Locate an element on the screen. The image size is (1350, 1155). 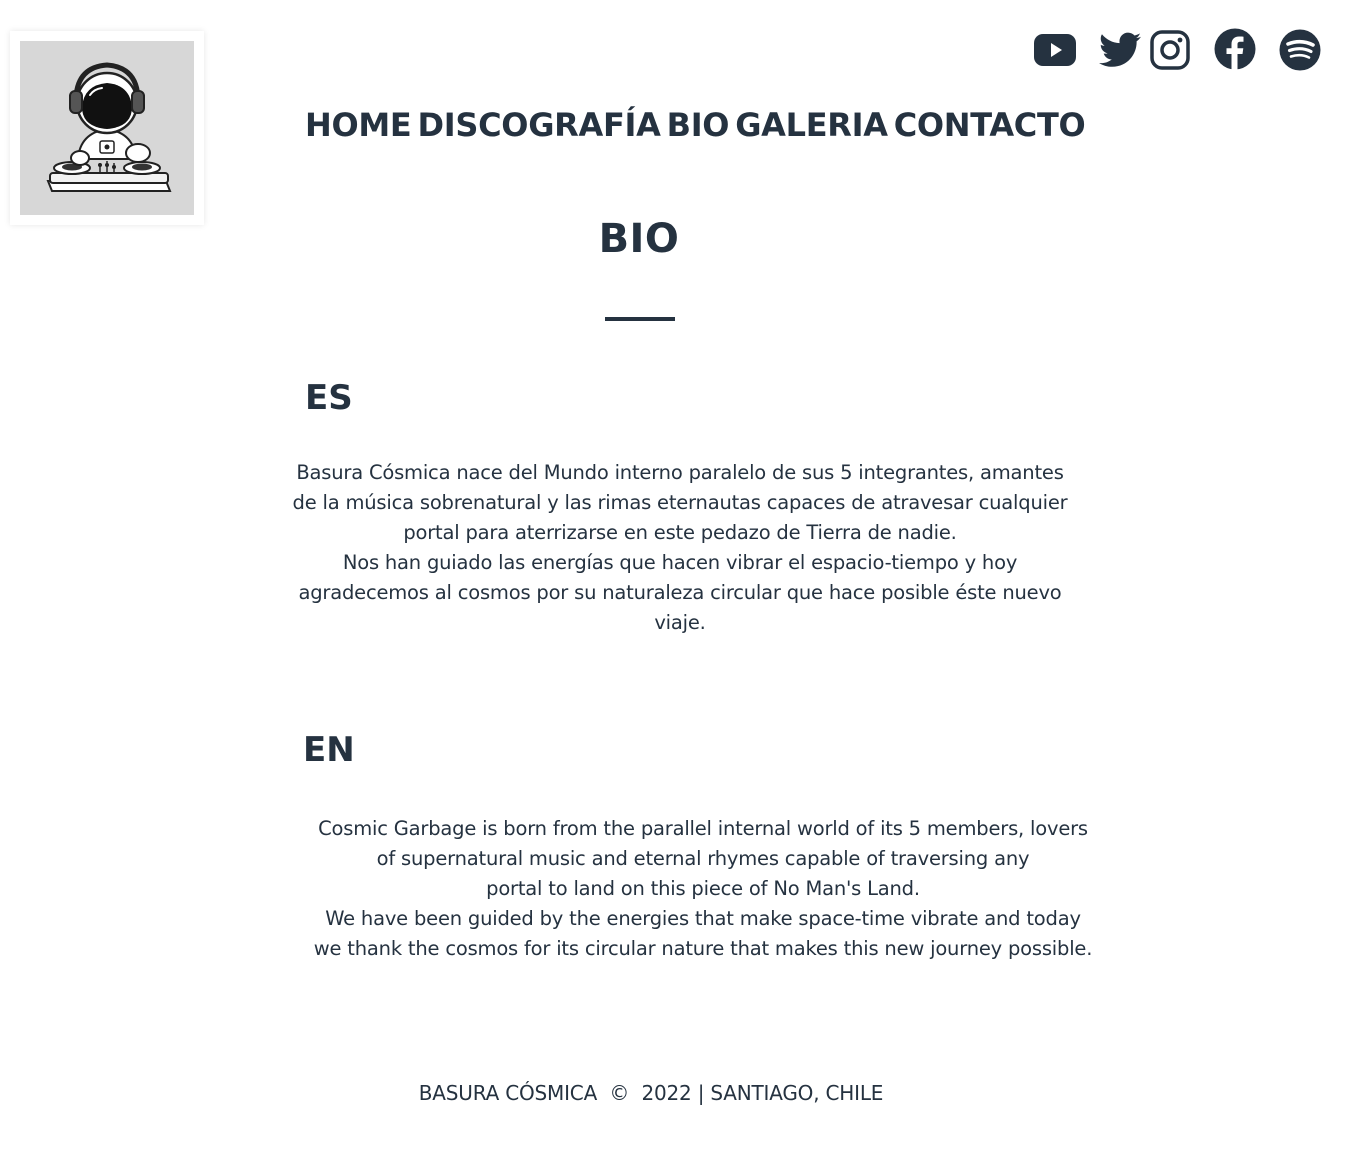
main-nav: HOME DISCOGRAFÍA BIO GALERIA CONTACTO is located at coordinates (695, 125).